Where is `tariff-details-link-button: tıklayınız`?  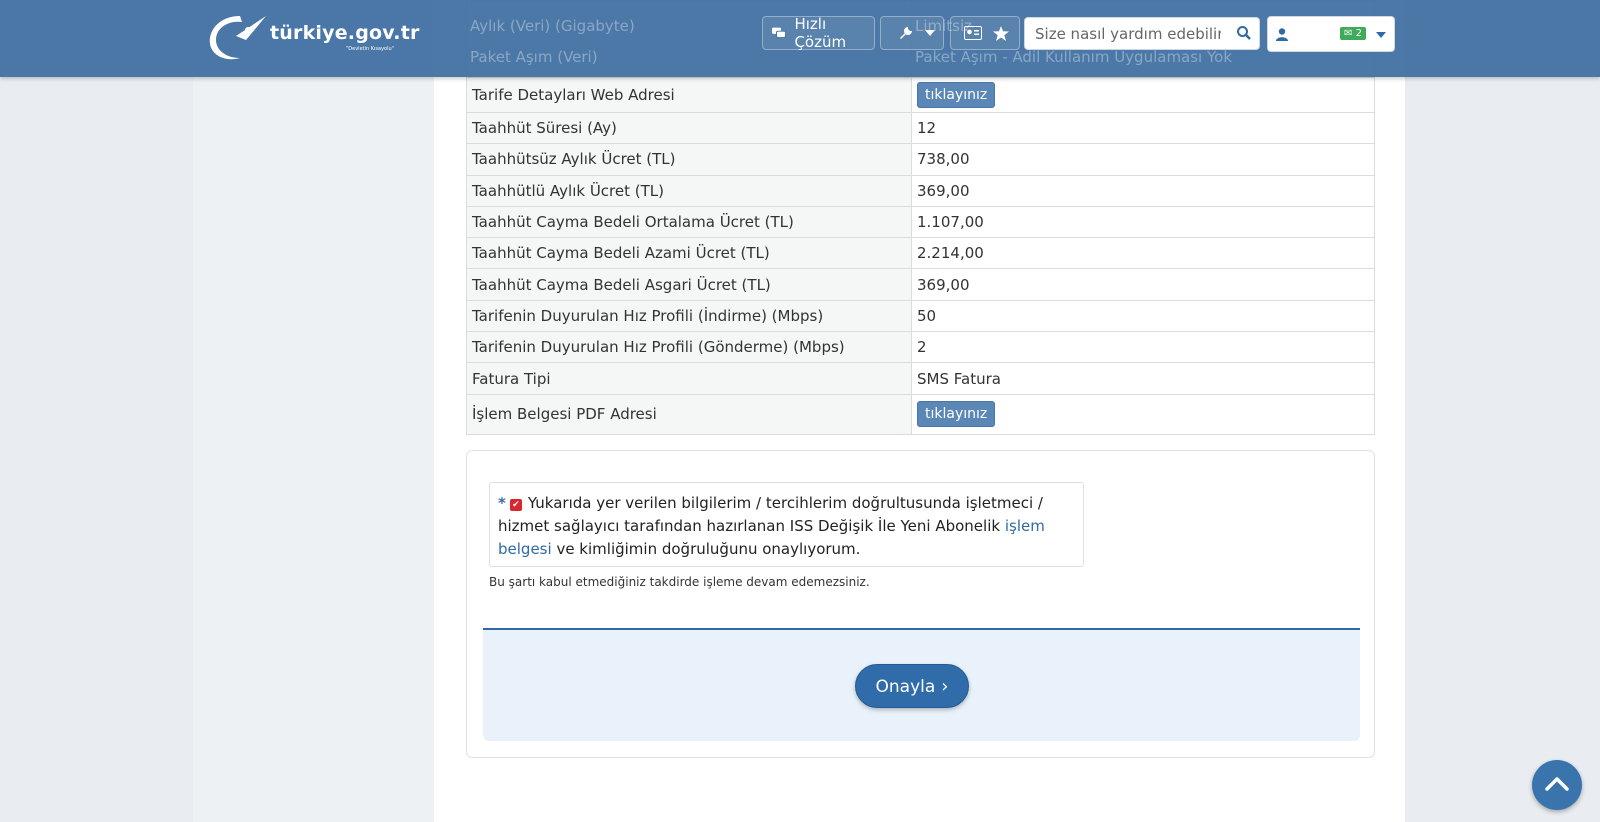
tariff-details-link-button: tıklayınız is located at coordinates (956, 95).